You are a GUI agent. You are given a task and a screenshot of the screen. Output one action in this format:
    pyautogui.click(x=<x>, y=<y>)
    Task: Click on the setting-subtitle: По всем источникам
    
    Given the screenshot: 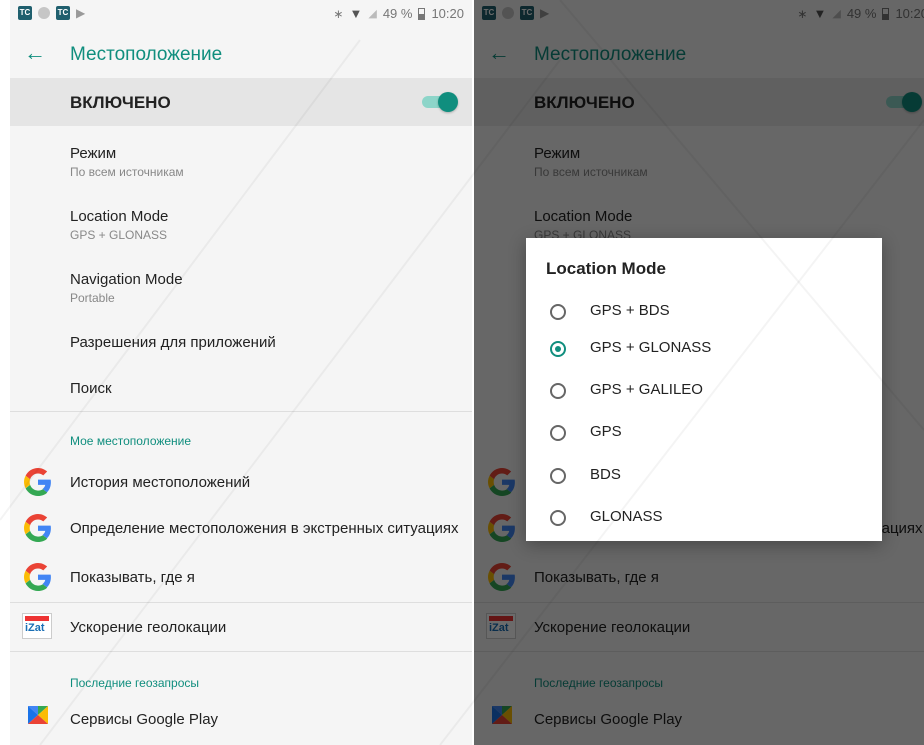 What is the action you would take?
    pyautogui.click(x=127, y=172)
    